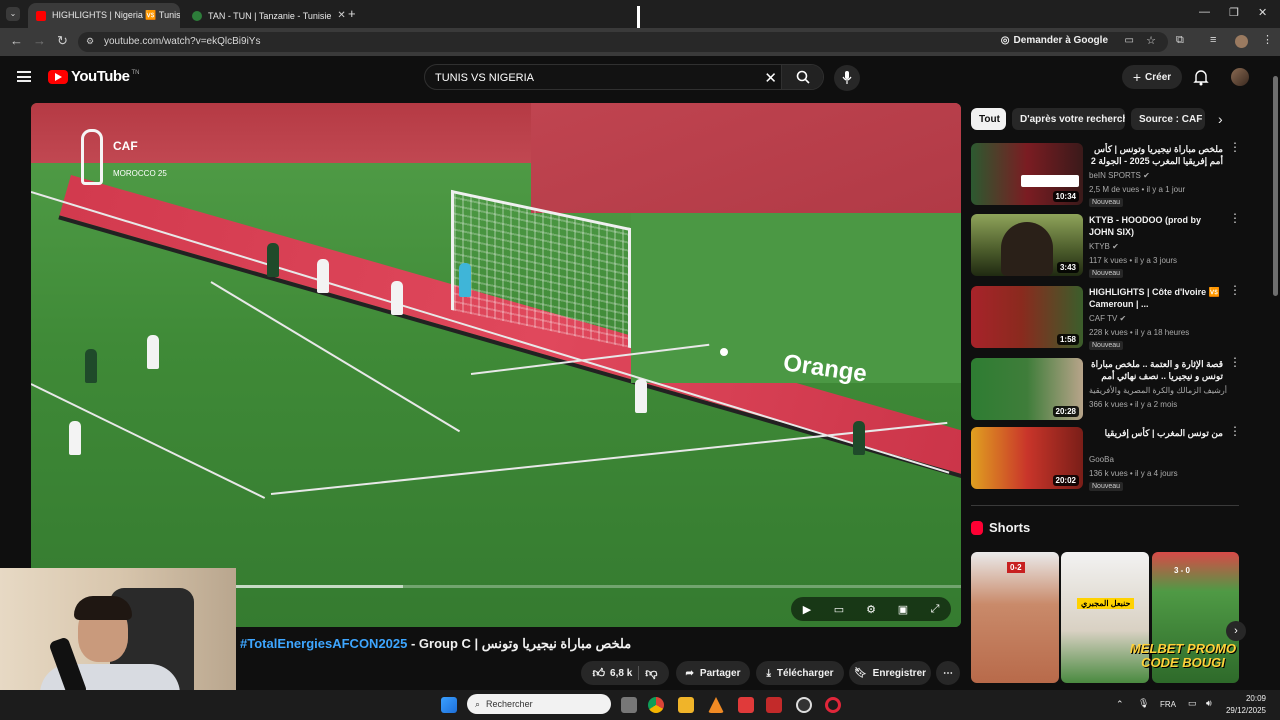 Image resolution: width=1280 pixels, height=720 pixels. What do you see at coordinates (1201, 77) in the screenshot?
I see `notifications-bell-icon` at bounding box center [1201, 77].